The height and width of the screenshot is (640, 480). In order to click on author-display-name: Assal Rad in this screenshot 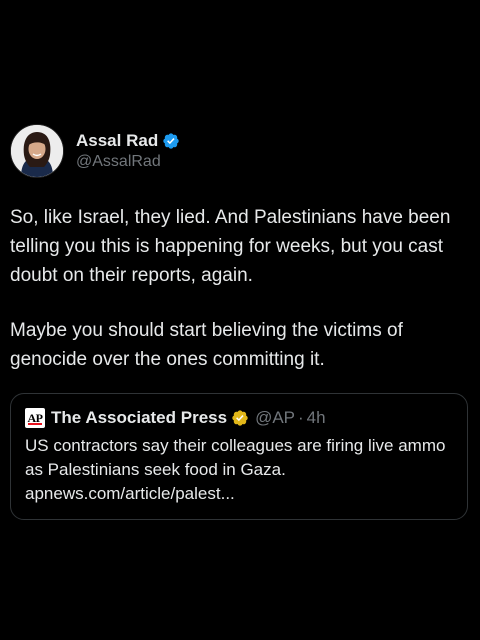, I will do `click(117, 141)`.